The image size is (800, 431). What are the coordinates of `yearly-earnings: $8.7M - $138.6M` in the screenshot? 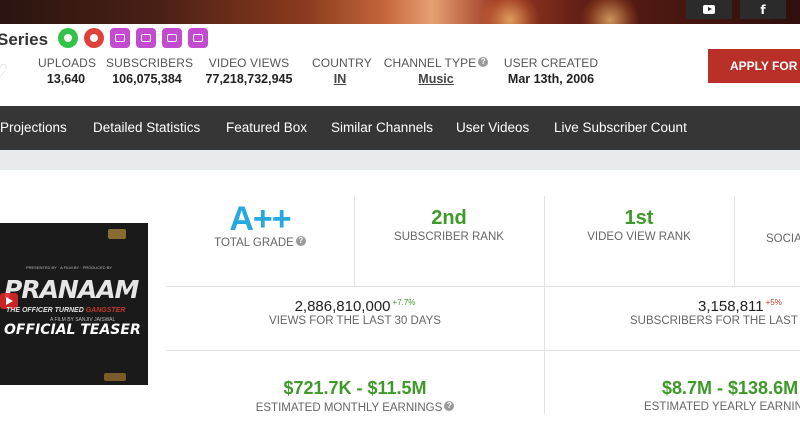 It's located at (730, 388).